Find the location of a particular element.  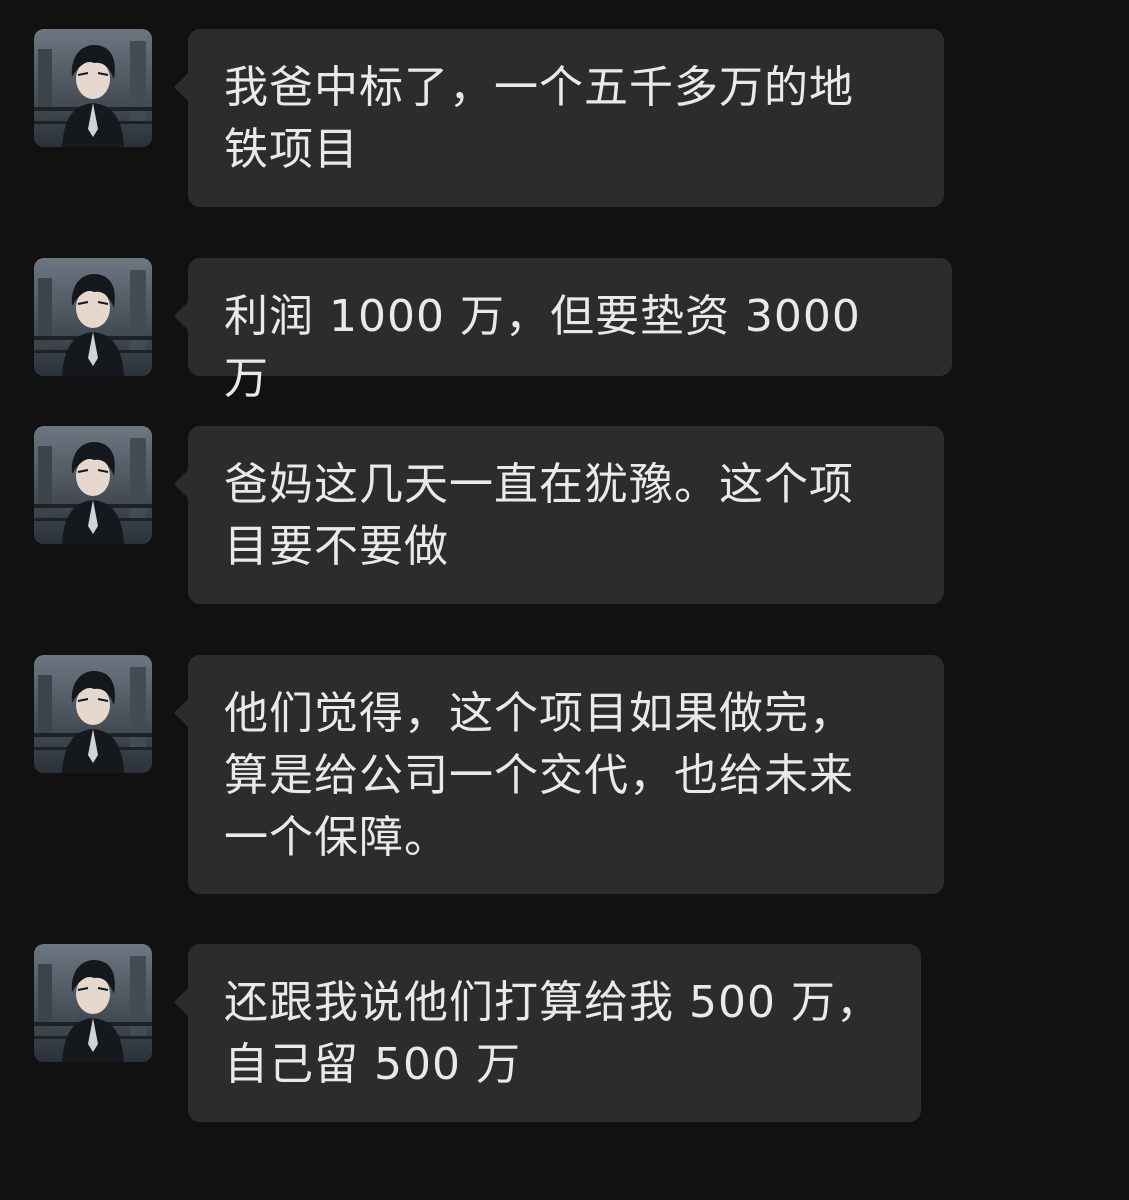

message-bubble: 利润 1000 万，但要垫资 3000 万 is located at coordinates (563, 331).